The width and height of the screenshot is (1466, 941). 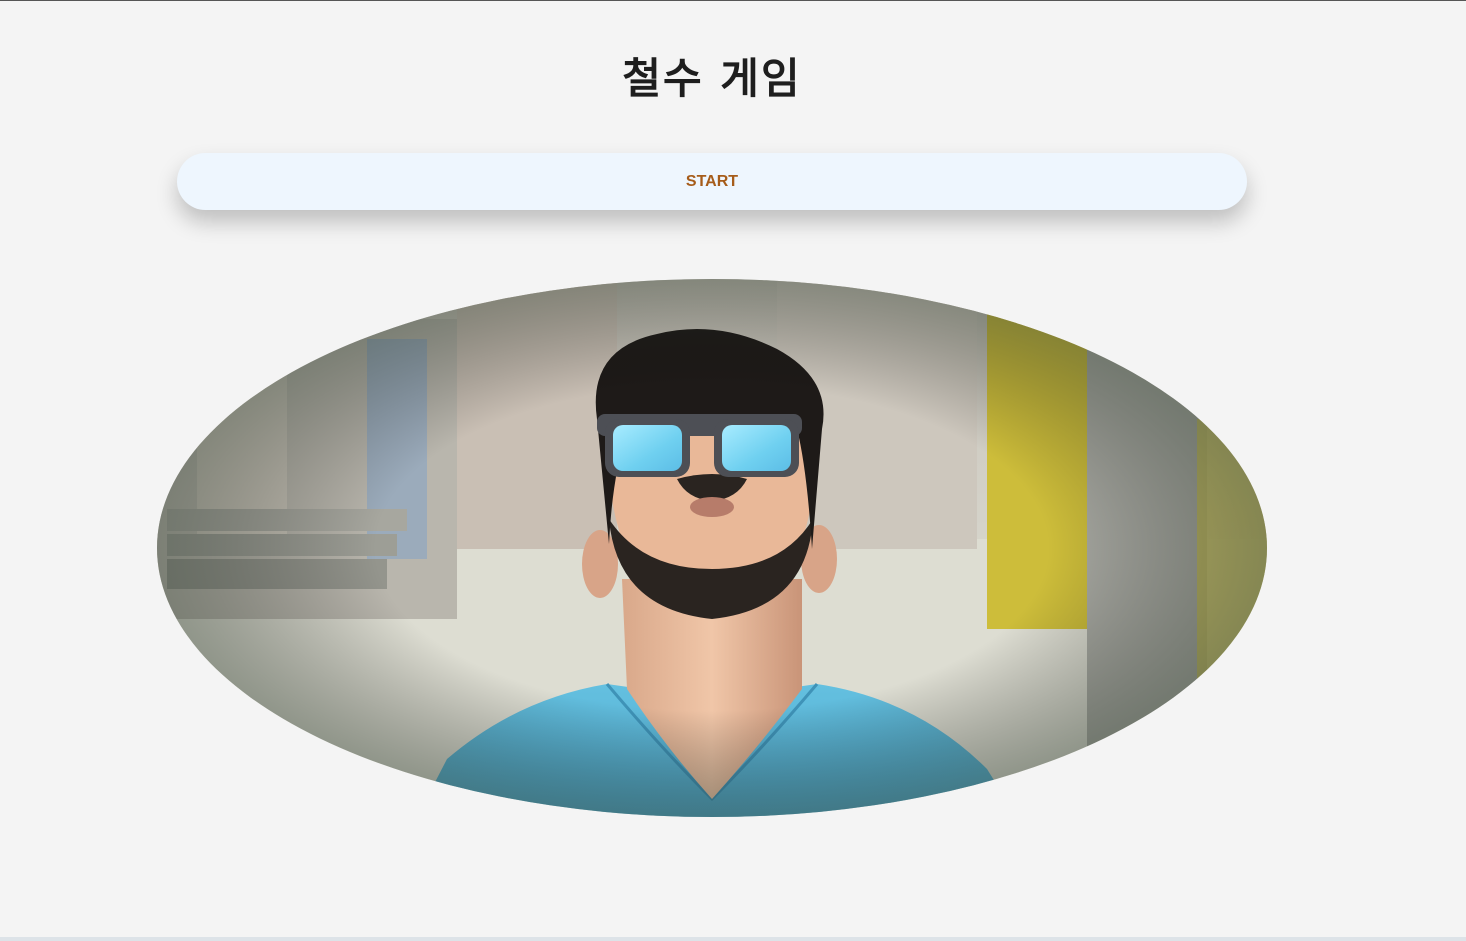 I want to click on start-button: START, so click(x=712, y=181).